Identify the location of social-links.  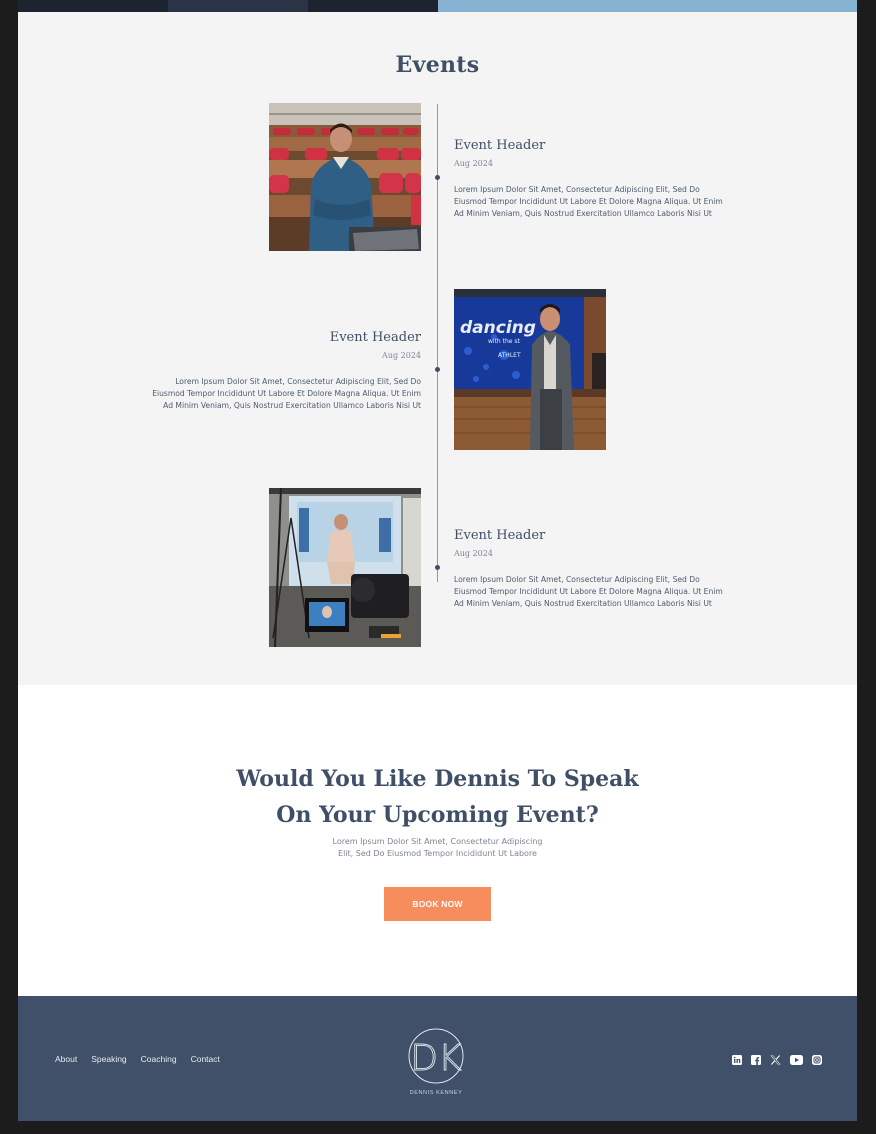
(777, 1061).